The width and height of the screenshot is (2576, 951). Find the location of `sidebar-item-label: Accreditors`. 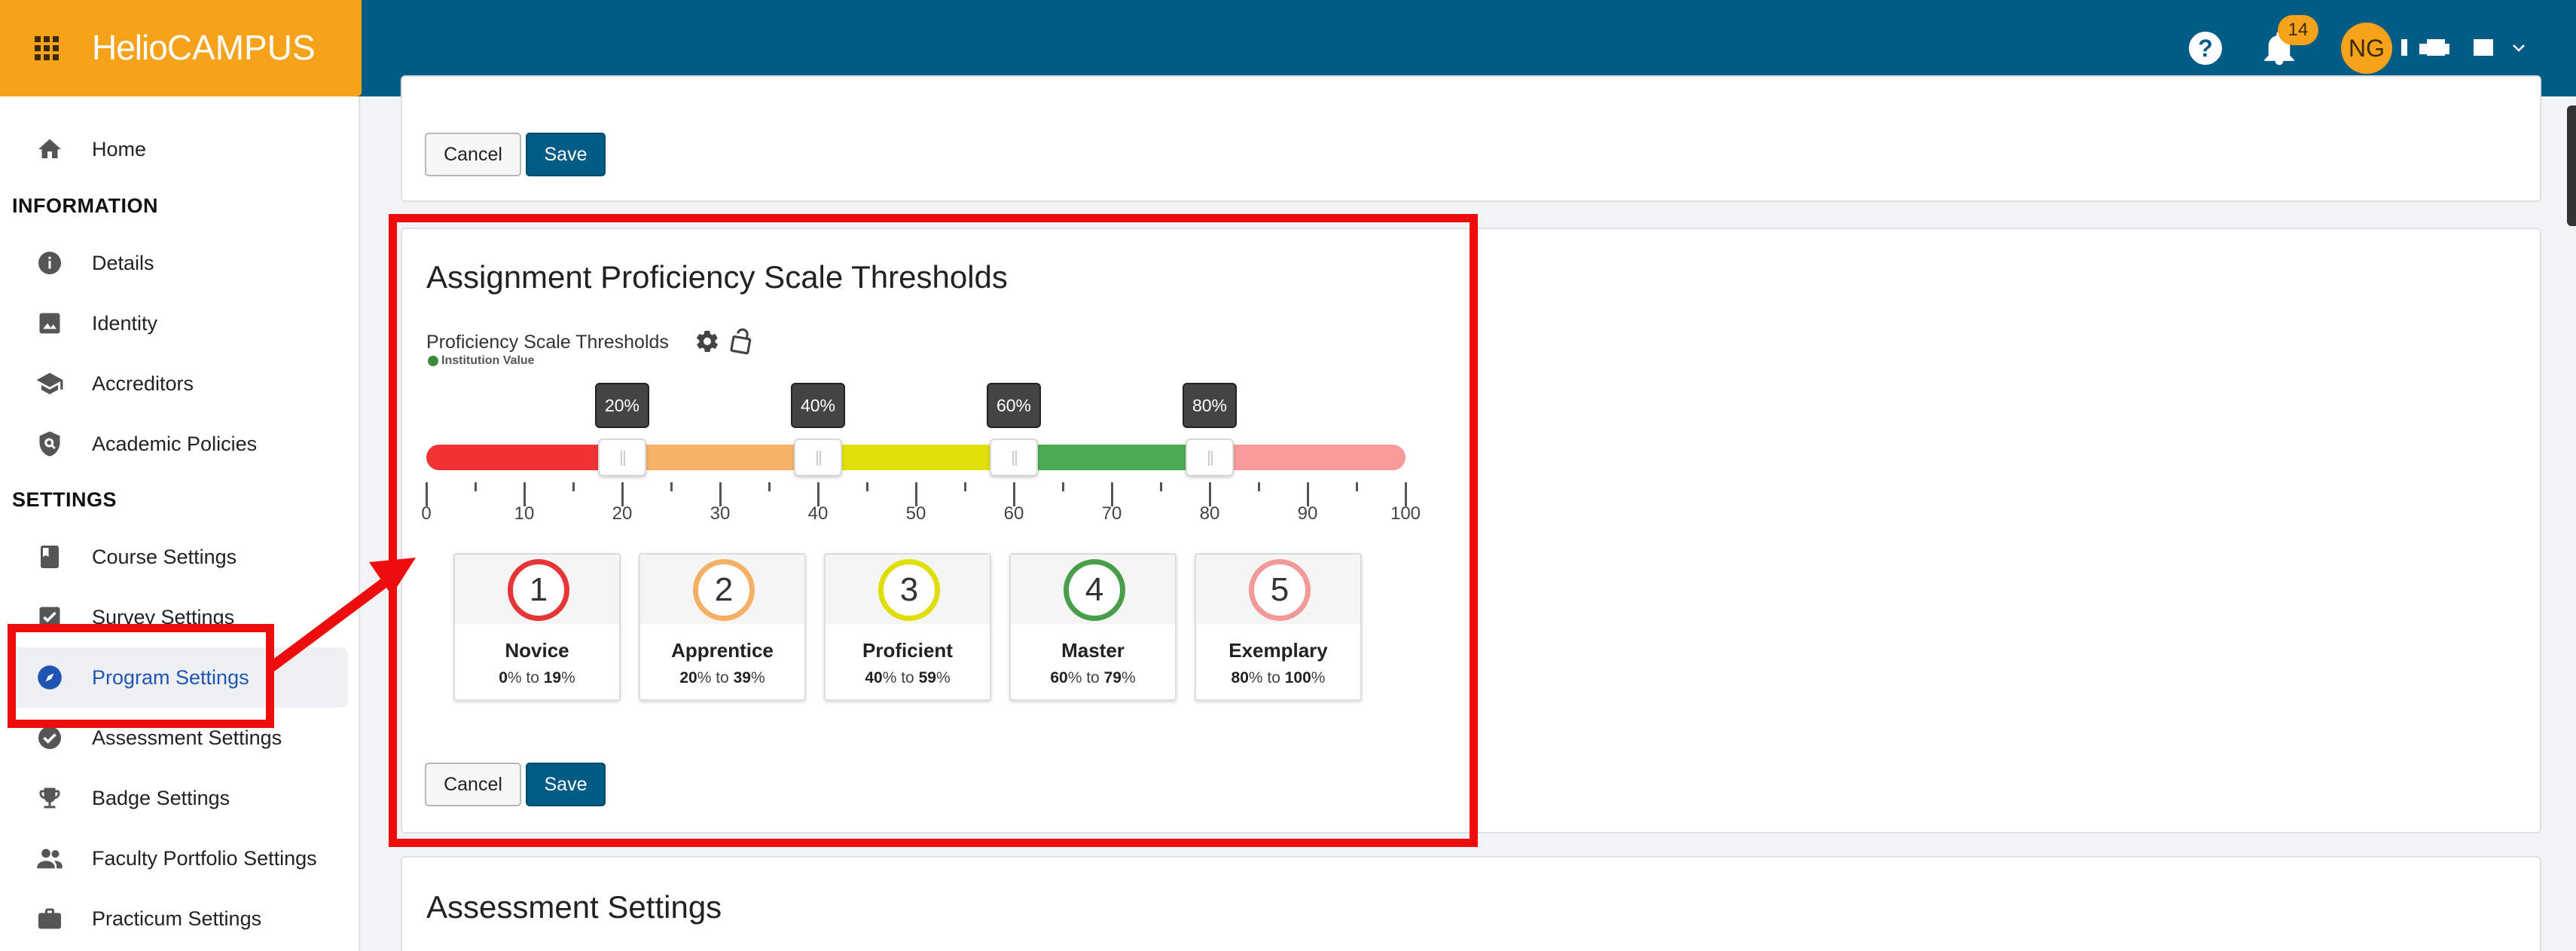

sidebar-item-label: Accreditors is located at coordinates (143, 383).